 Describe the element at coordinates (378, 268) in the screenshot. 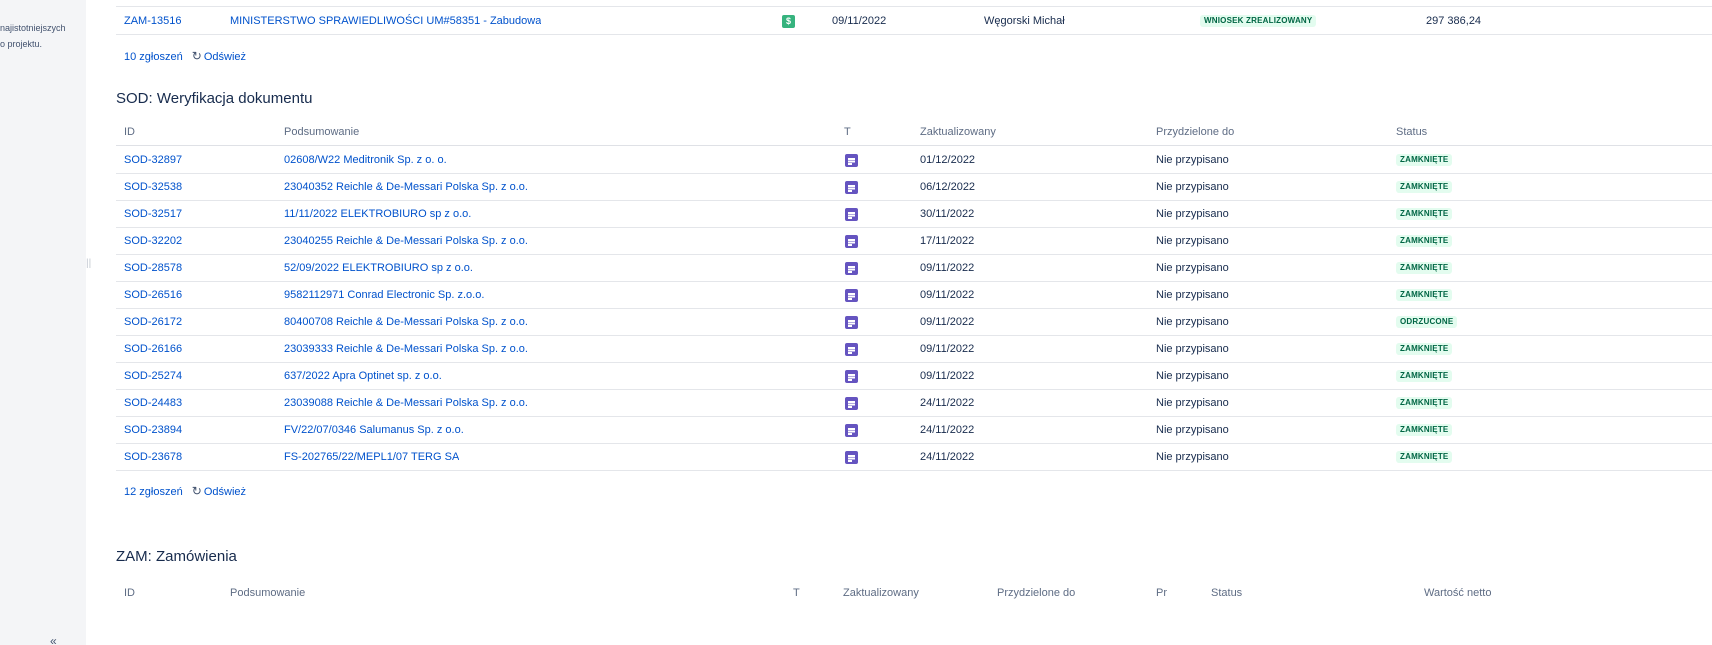

I see `issue-summary-link: 52/09/2022 ELEKTROBIURO sp z o.o.` at that location.